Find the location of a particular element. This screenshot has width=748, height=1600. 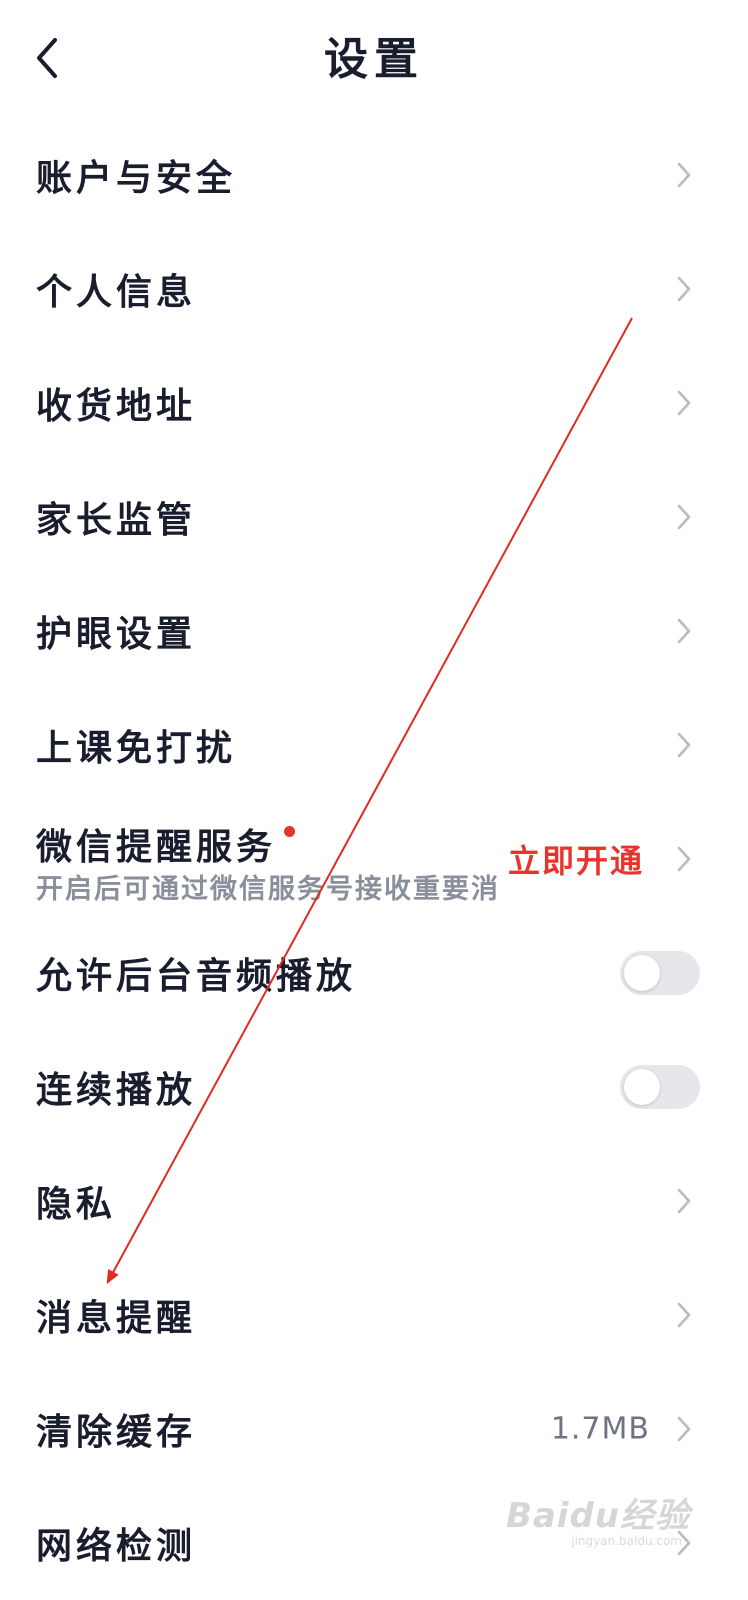

background-audio-toggle is located at coordinates (660, 973).